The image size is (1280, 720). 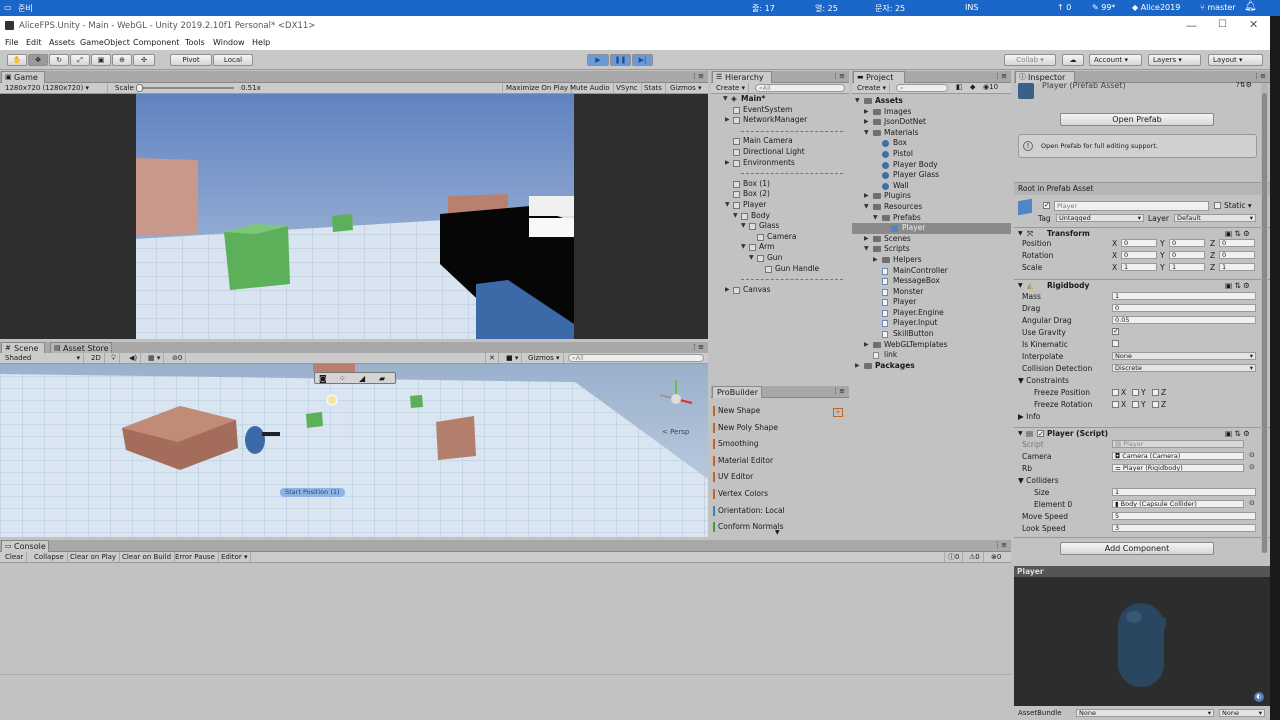 What do you see at coordinates (139, 88) in the screenshot?
I see `scale-slider-handle` at bounding box center [139, 88].